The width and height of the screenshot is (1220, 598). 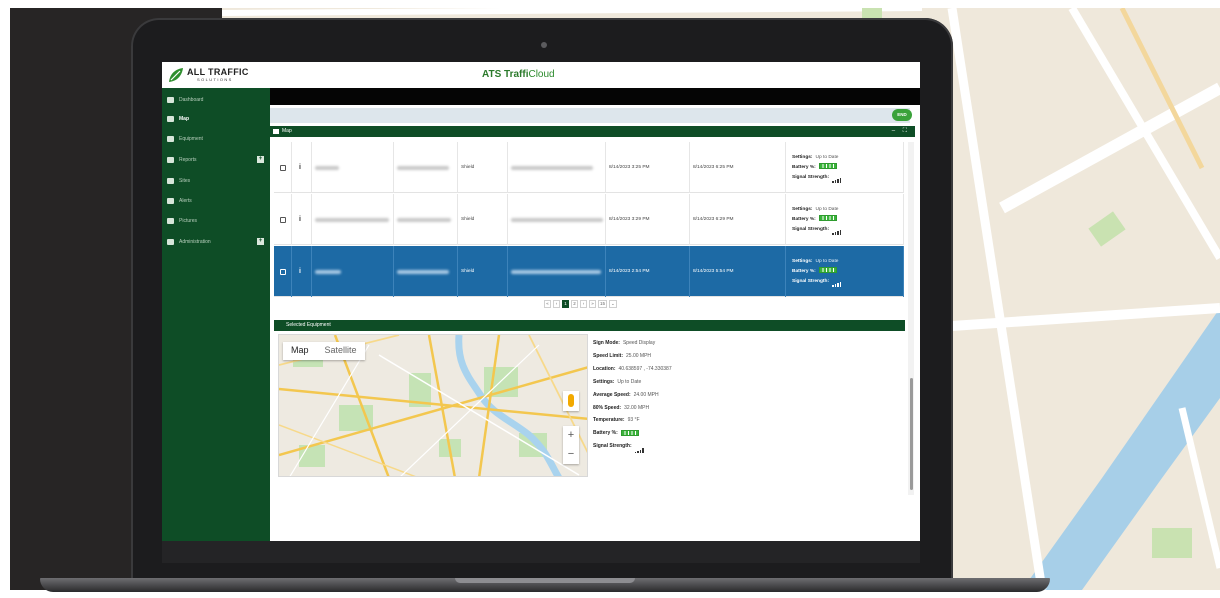 I want to click on sidebar-item-administration: Administration +, so click(x=216, y=242).